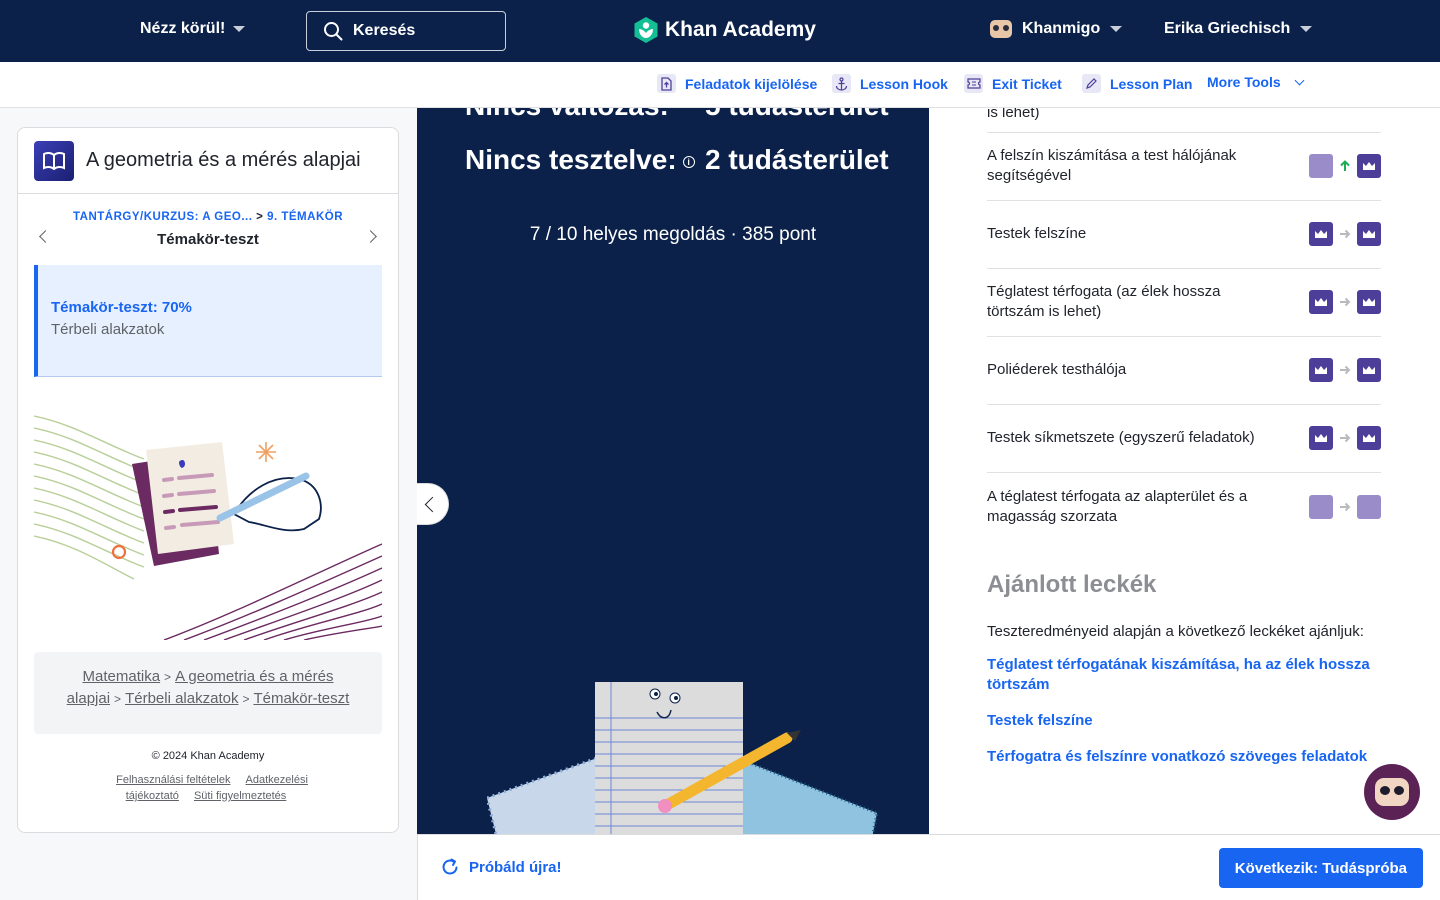 Image resolution: width=1440 pixels, height=900 pixels. What do you see at coordinates (515, 867) in the screenshot?
I see `retry-label: Próbáld újra!` at bounding box center [515, 867].